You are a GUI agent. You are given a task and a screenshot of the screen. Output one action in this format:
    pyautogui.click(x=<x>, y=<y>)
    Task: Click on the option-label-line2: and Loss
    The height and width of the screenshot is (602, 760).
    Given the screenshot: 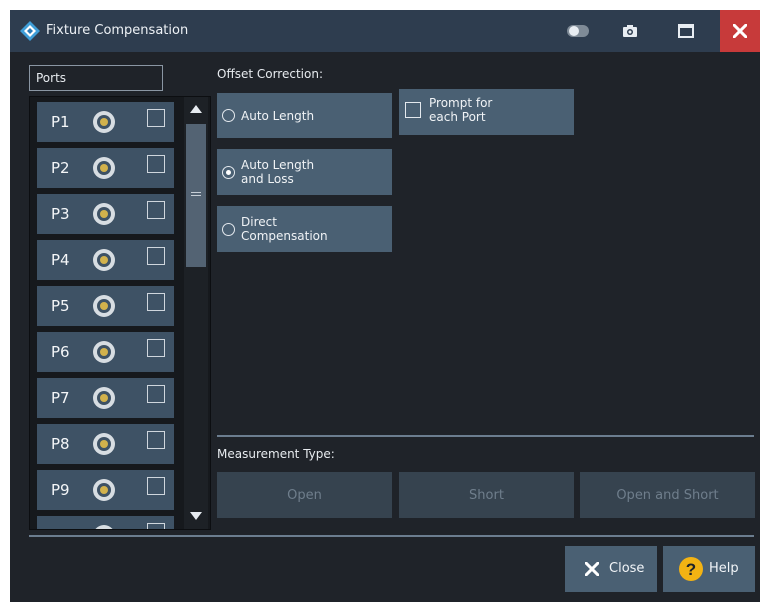 What is the action you would take?
    pyautogui.click(x=267, y=179)
    